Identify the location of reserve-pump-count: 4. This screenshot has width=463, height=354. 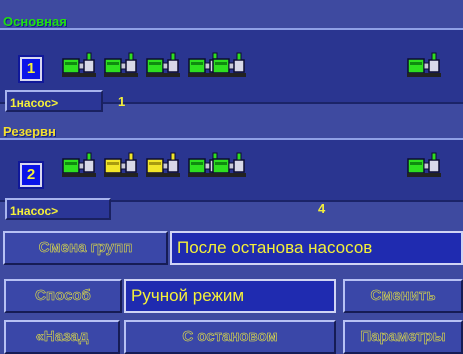
(322, 208).